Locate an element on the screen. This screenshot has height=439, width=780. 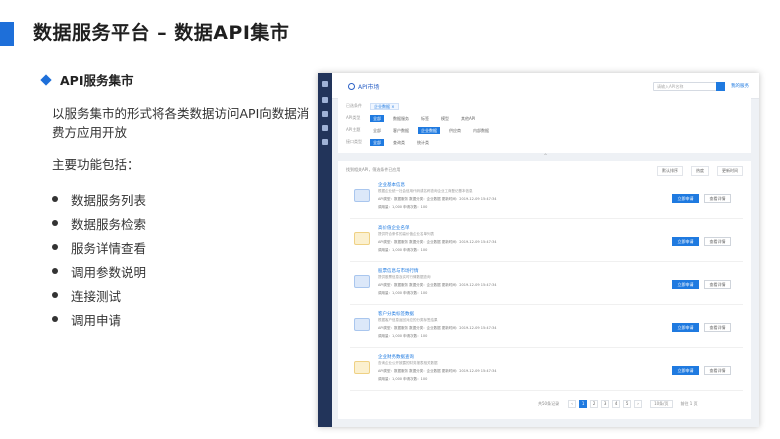
search-button is located at coordinates (720, 86).